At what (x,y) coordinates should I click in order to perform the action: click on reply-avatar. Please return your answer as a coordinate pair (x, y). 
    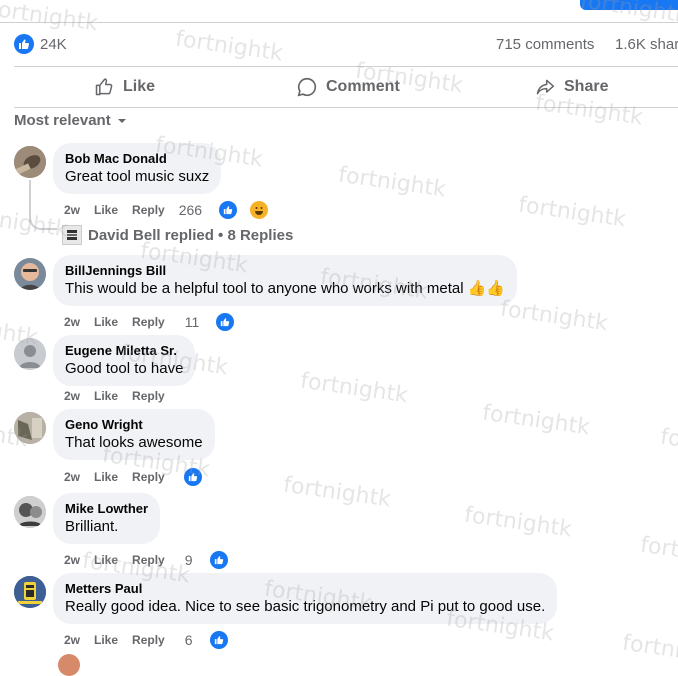
    Looking at the image, I should click on (72, 235).